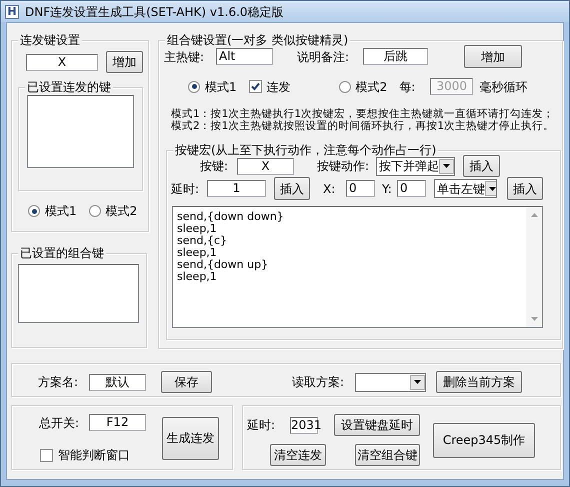 This screenshot has width=570, height=487. What do you see at coordinates (395, 56) in the screenshot?
I see `input-field: 后跳` at bounding box center [395, 56].